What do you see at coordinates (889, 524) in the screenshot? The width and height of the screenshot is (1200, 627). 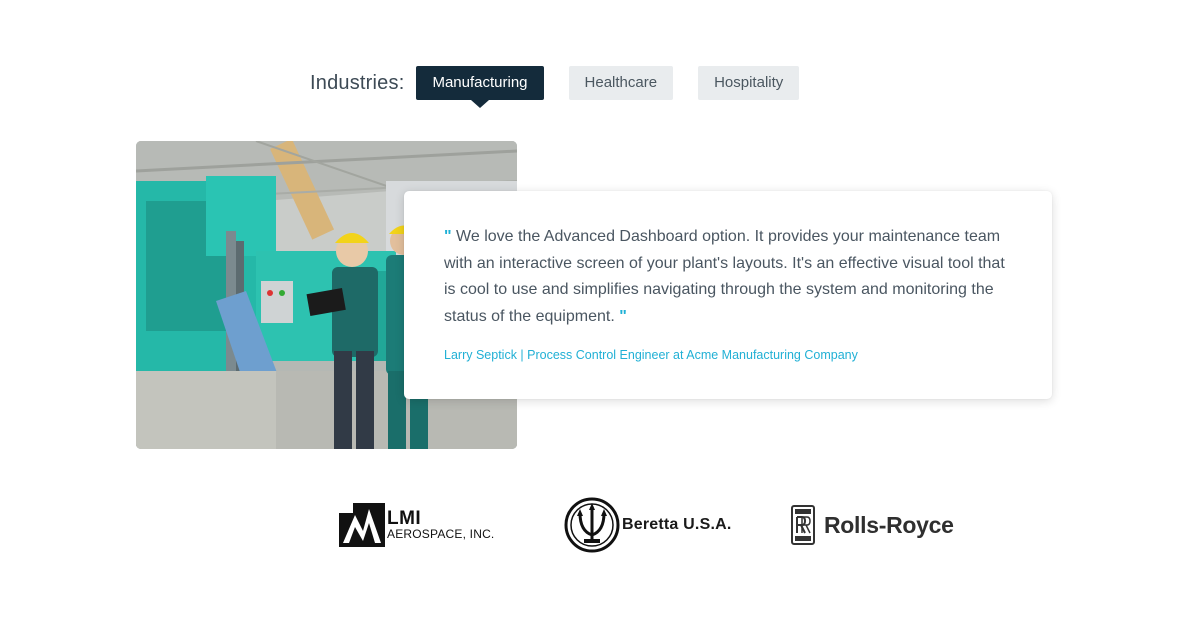 I see `rolls-royce-wordmark: Rolls-Royce` at bounding box center [889, 524].